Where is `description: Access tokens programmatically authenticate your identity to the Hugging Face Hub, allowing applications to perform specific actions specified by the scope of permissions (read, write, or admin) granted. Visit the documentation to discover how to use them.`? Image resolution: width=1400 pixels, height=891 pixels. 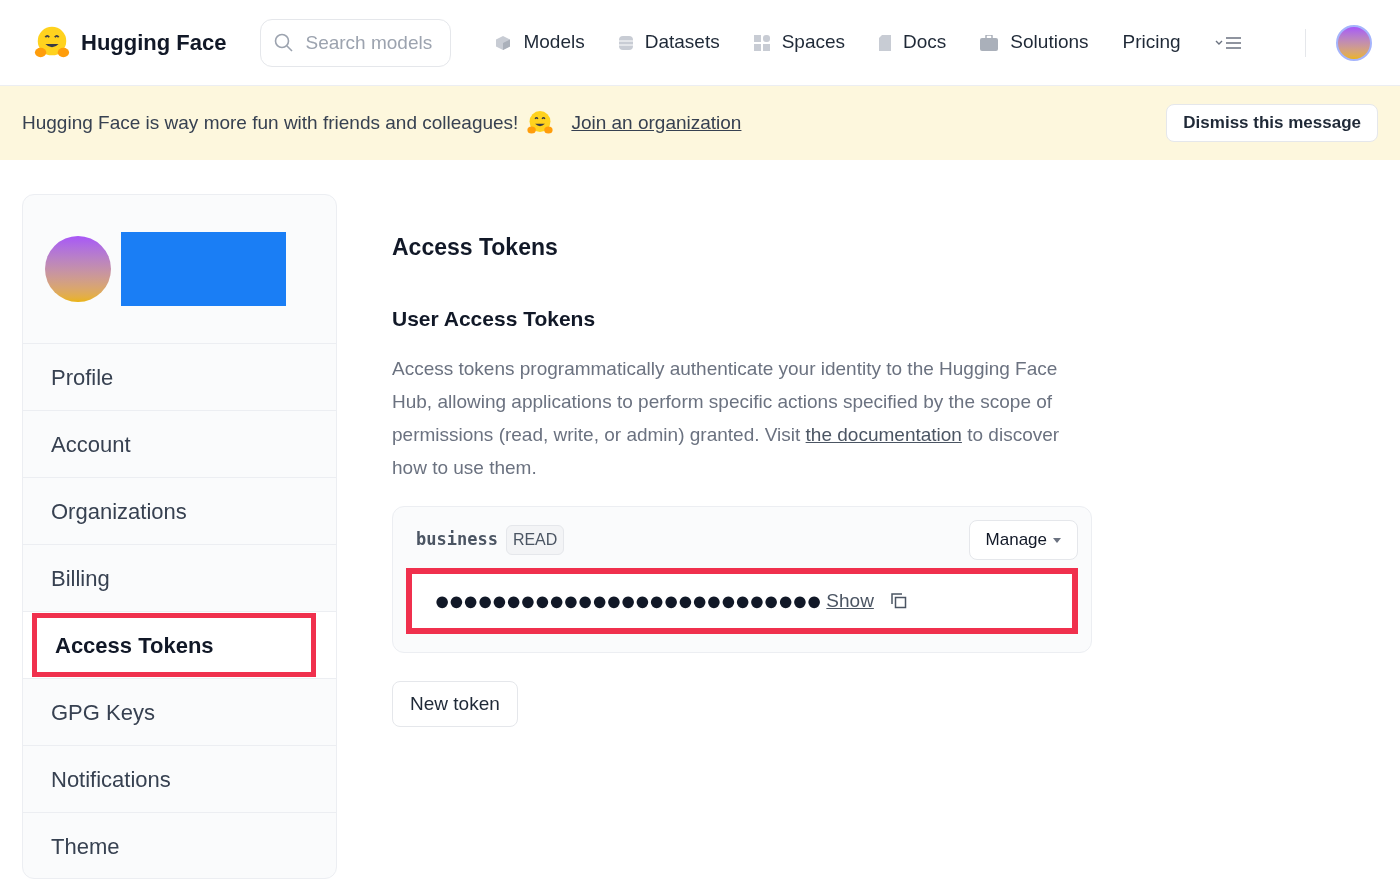
description: Access tokens programmatically authenticate your identity to the Hugging Face Hub, allowing applications to perform specific actions specified by the scope of permissions (read, write, or admin) granted. Visit the documentation to discover how to use them. is located at coordinates (726, 418).